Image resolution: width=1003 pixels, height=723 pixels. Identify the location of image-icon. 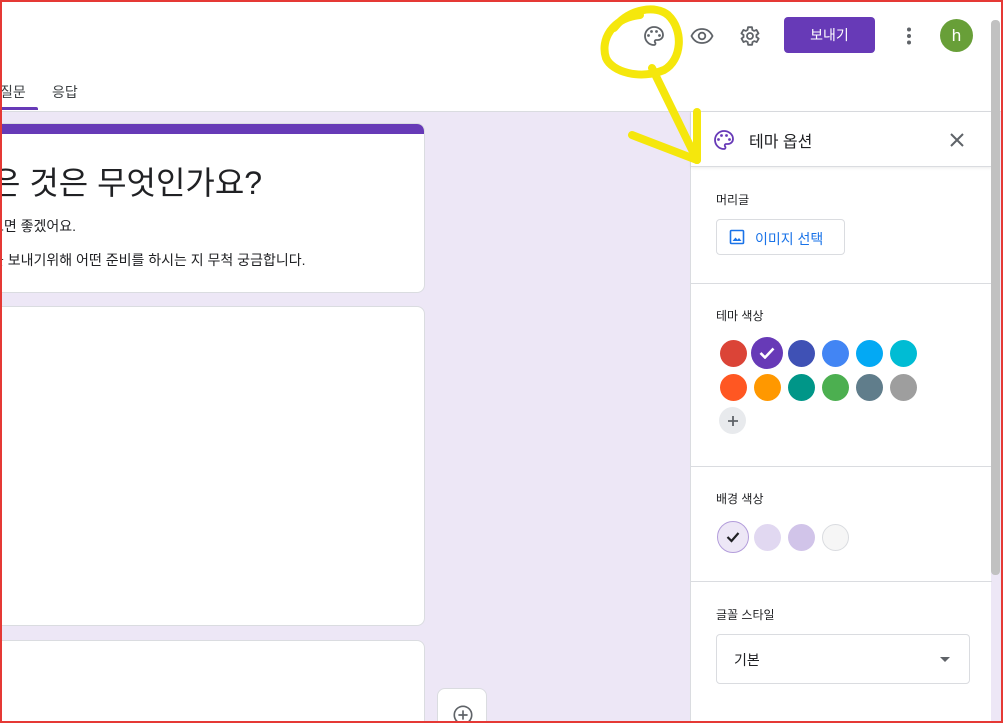
(737, 237).